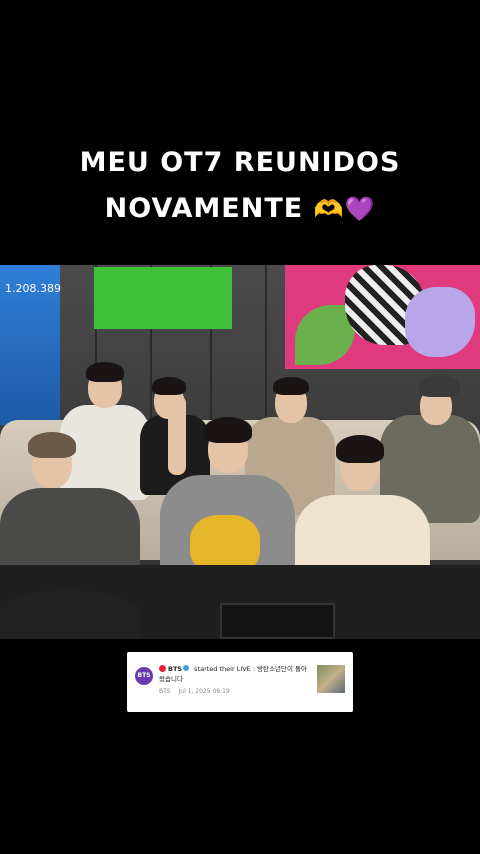 This screenshot has height=854, width=480. I want to click on notification-thumbnail, so click(331, 679).